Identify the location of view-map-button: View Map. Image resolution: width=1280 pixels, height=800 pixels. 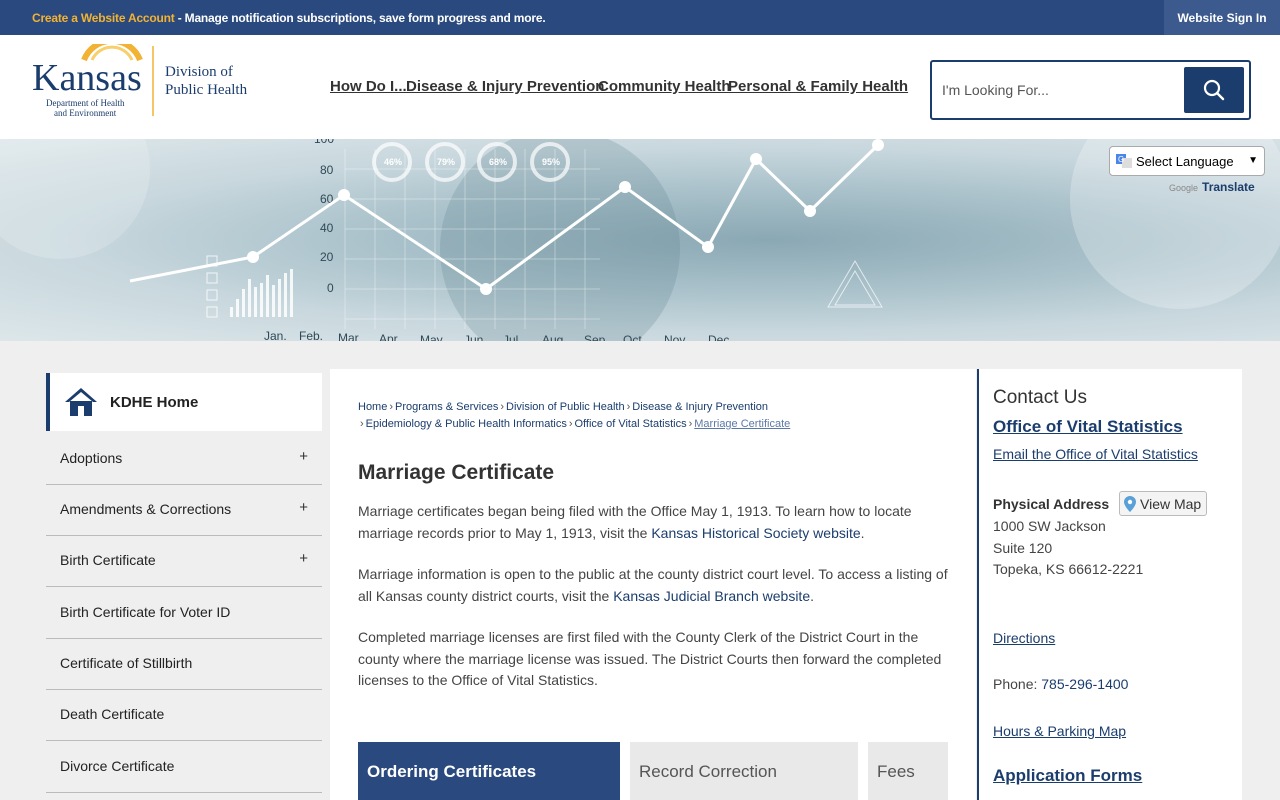
(1163, 503).